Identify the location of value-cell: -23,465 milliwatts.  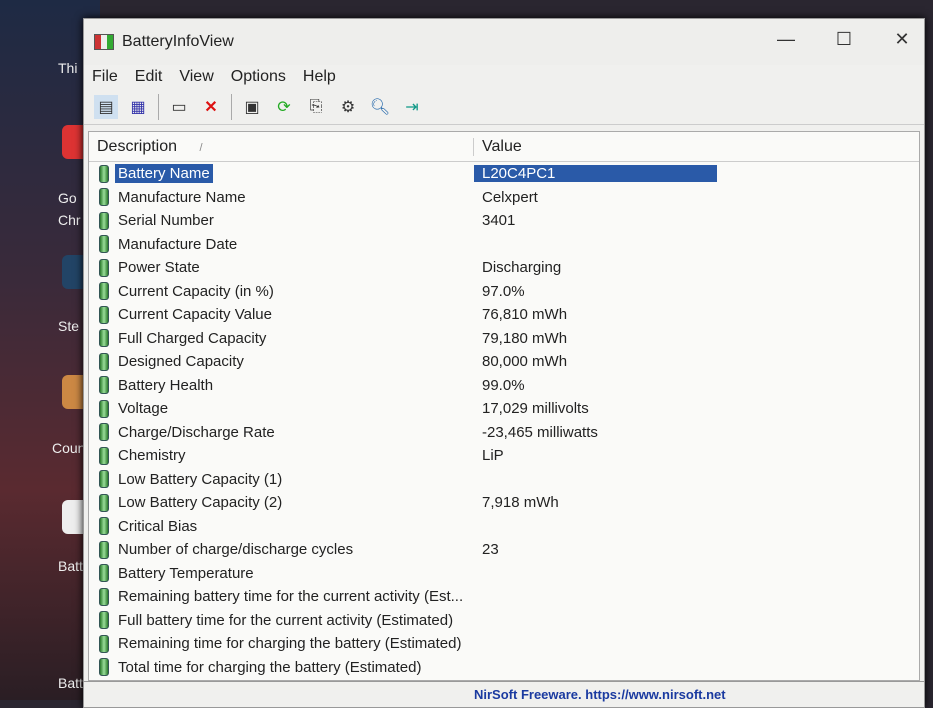
(540, 432).